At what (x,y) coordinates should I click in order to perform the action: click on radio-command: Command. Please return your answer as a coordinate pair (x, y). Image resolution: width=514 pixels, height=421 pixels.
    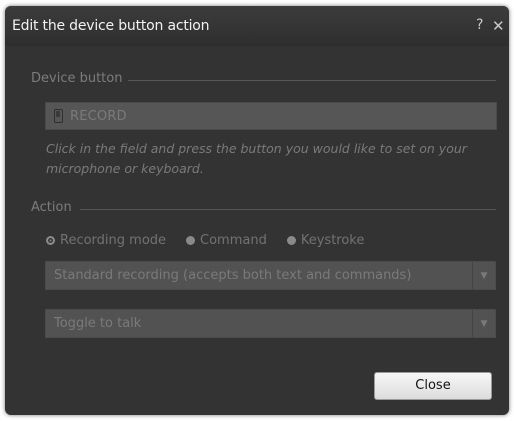
    Looking at the image, I should click on (226, 240).